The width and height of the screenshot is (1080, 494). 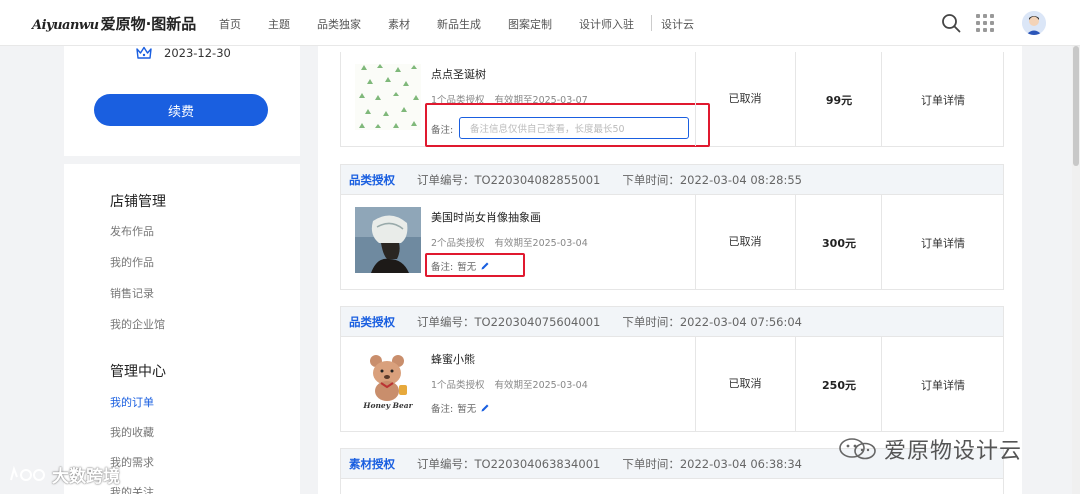 What do you see at coordinates (712, 463) in the screenshot?
I see `order-time: 下单时间：2022-03-04 06:38:34` at bounding box center [712, 463].